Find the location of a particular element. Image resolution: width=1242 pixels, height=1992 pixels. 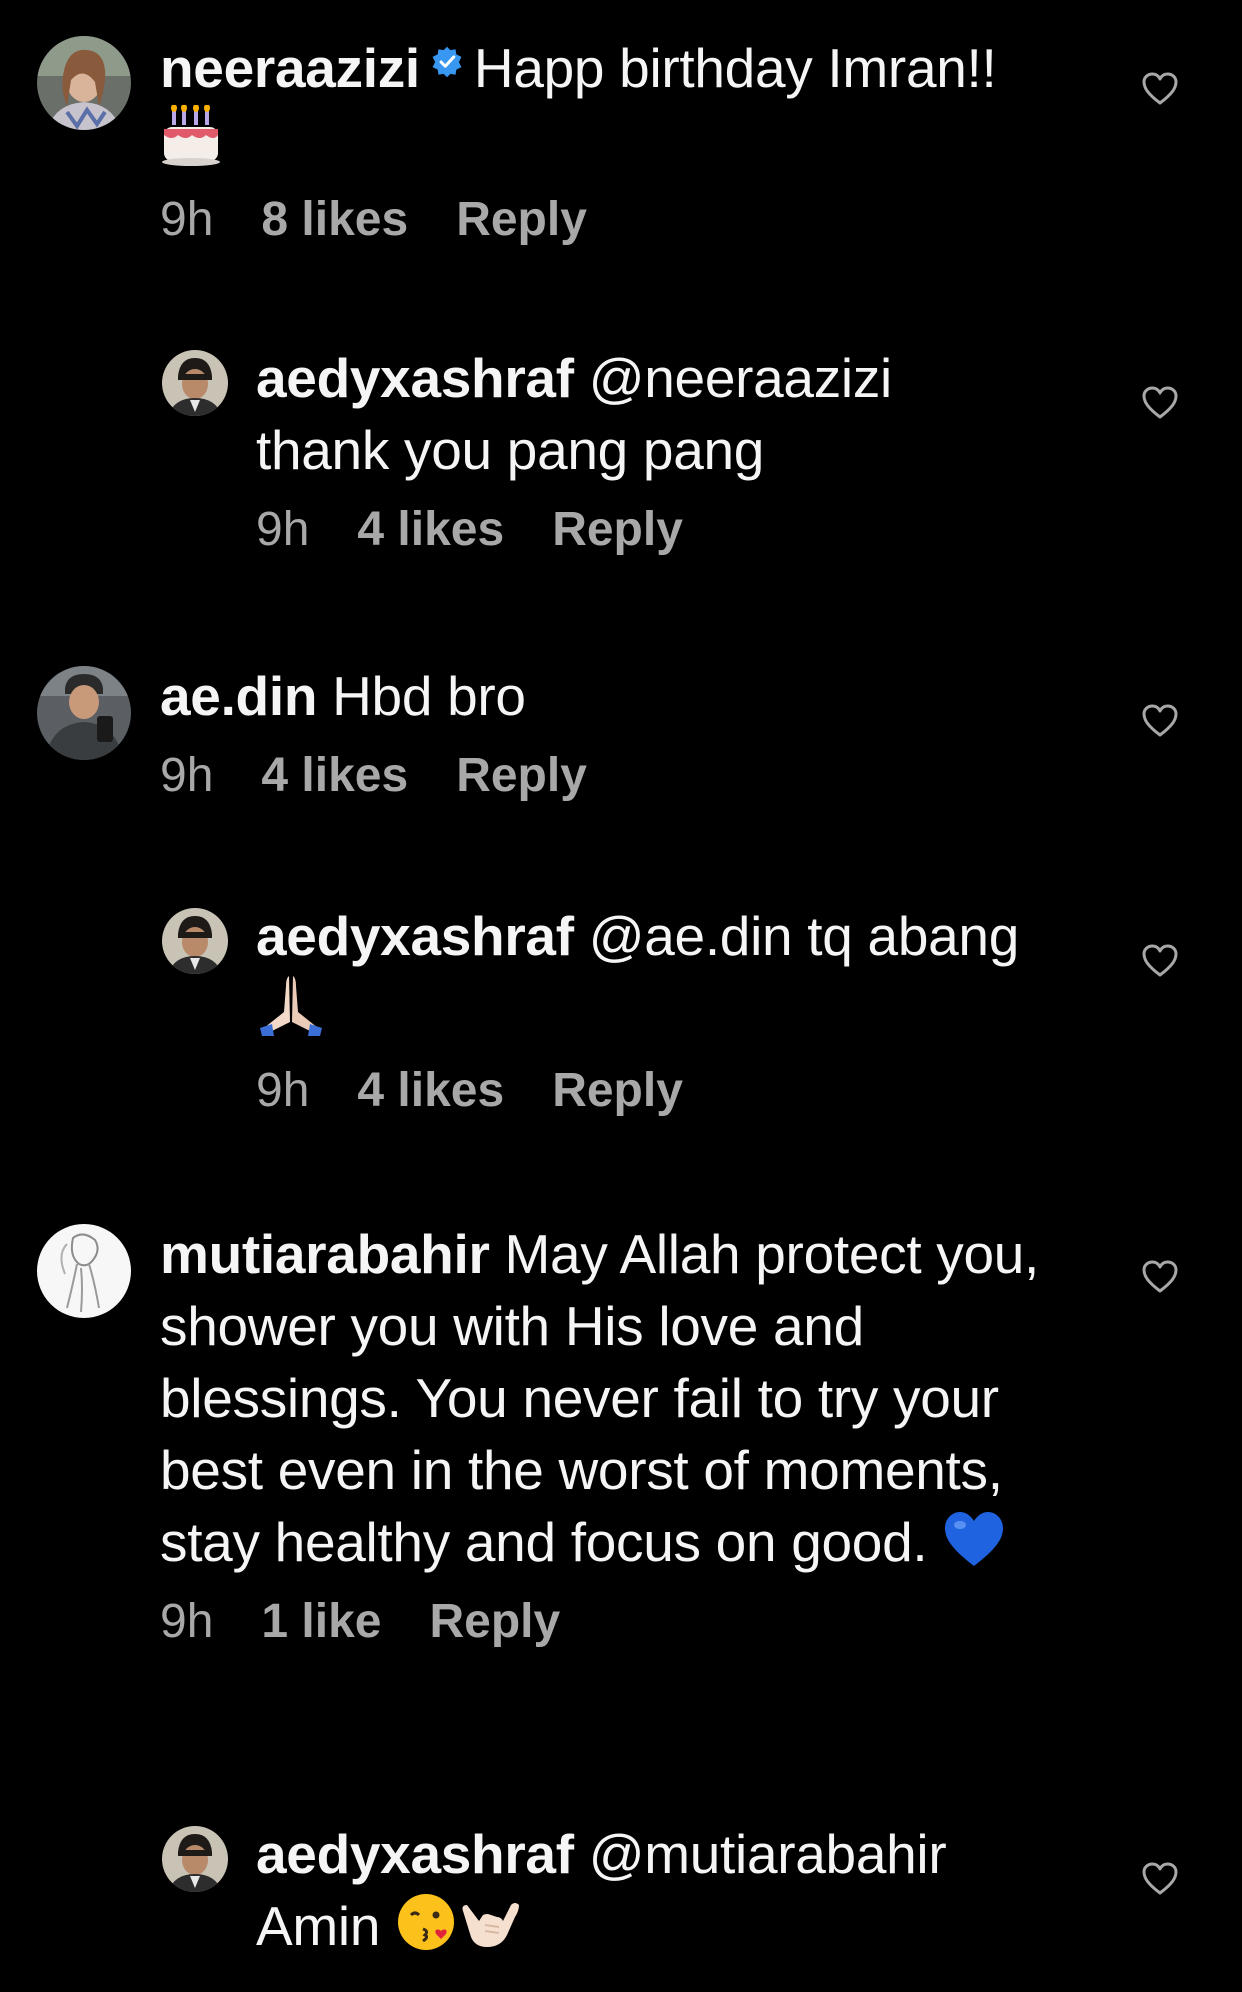

comment-message: Happ birthday Imran!! is located at coordinates (735, 68).